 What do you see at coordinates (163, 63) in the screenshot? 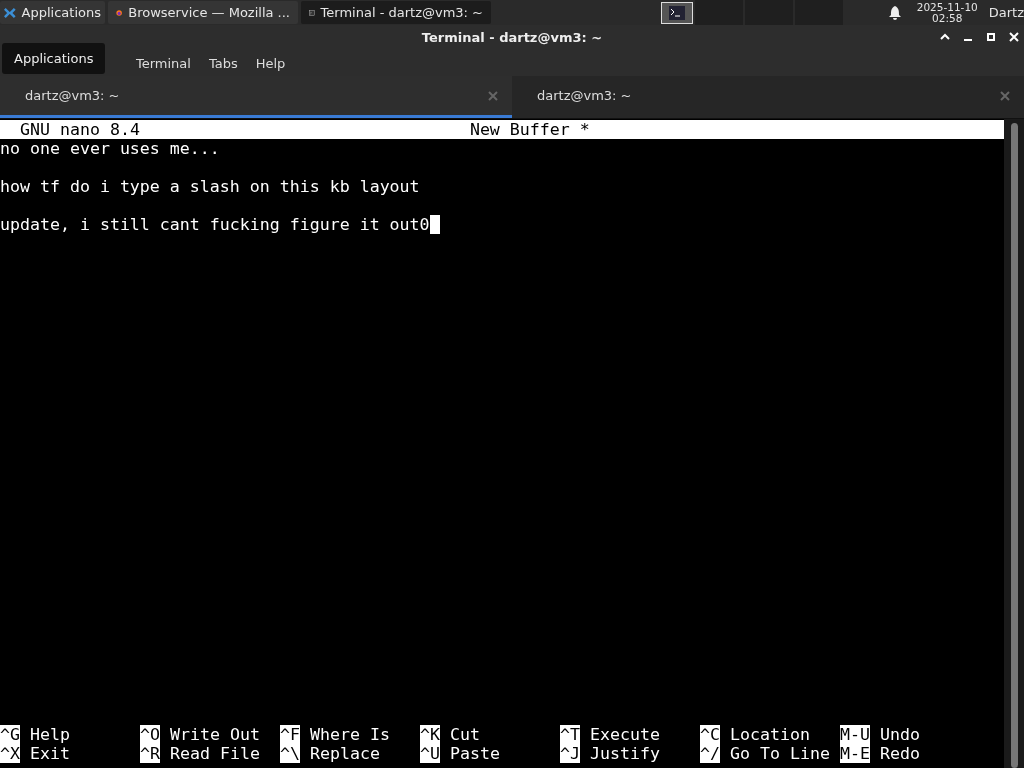
I see `menu-item: Terminal` at bounding box center [163, 63].